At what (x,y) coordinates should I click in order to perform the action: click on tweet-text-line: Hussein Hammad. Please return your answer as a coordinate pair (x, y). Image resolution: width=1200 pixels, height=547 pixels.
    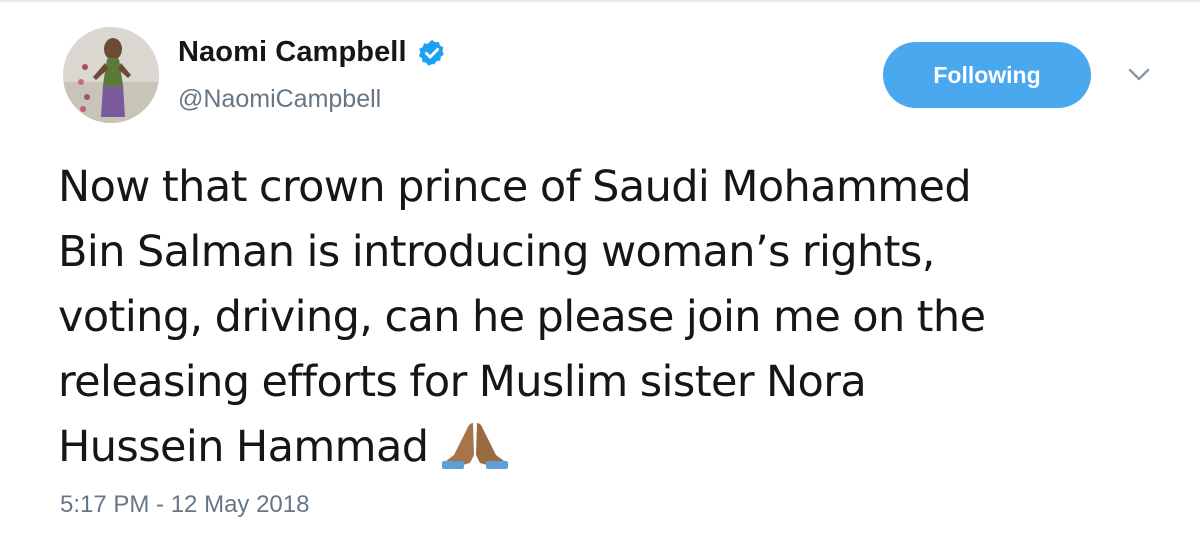
    Looking at the image, I should click on (243, 447).